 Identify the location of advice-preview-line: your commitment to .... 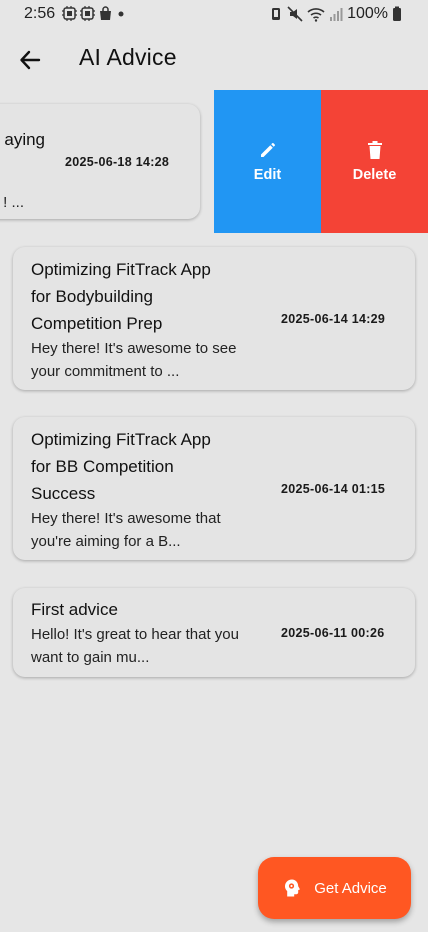
(105, 371).